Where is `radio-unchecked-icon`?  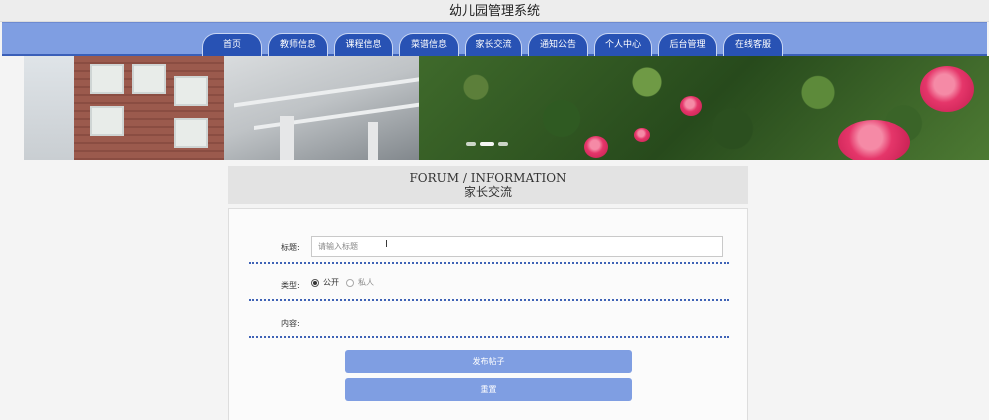
radio-unchecked-icon is located at coordinates (350, 282).